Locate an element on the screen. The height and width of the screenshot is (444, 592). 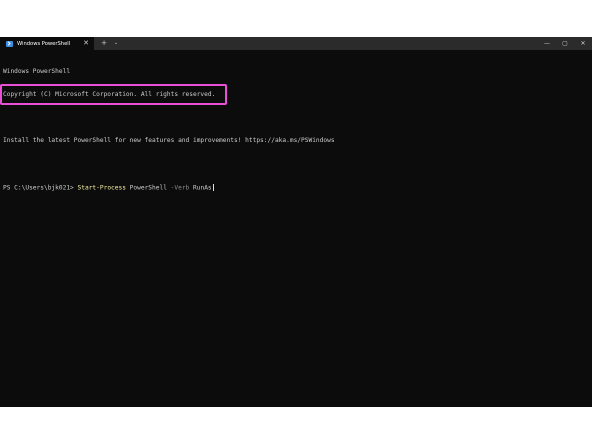
tab-title: Windows PowerShell is located at coordinates (44, 43).